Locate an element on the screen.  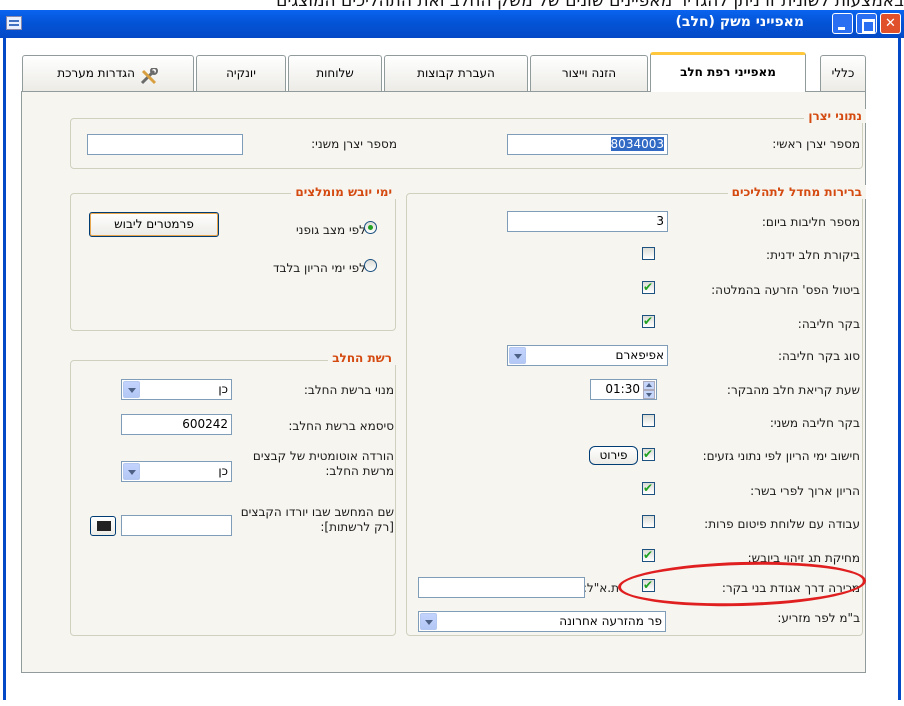
milking-controller-label: בקר חליבה: is located at coordinates (828, 324).